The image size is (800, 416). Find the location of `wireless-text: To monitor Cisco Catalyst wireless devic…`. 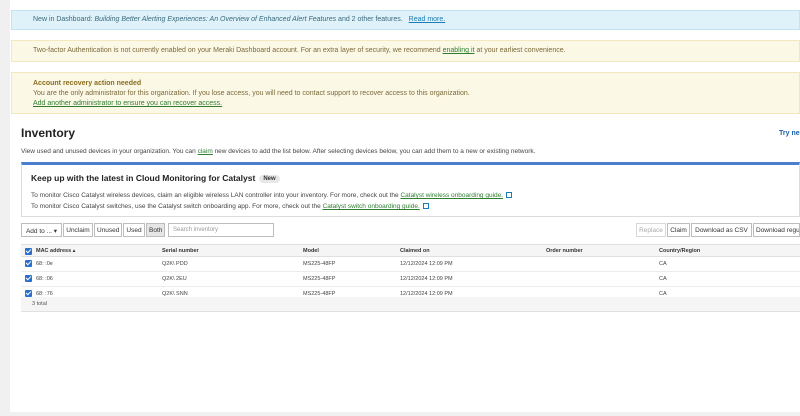

wireless-text: To monitor Cisco Catalyst wireless devic… is located at coordinates (216, 195).